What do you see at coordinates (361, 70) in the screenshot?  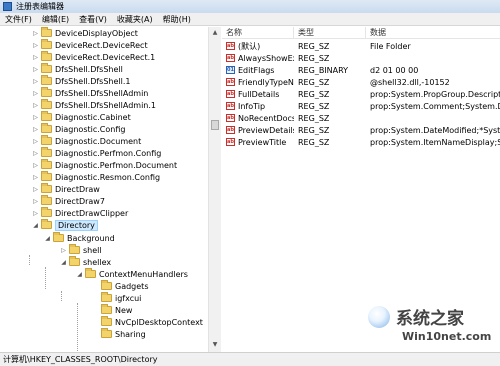 I see `value-row: 01 EditFlags REG_BINARY d2 01 00 00` at bounding box center [361, 70].